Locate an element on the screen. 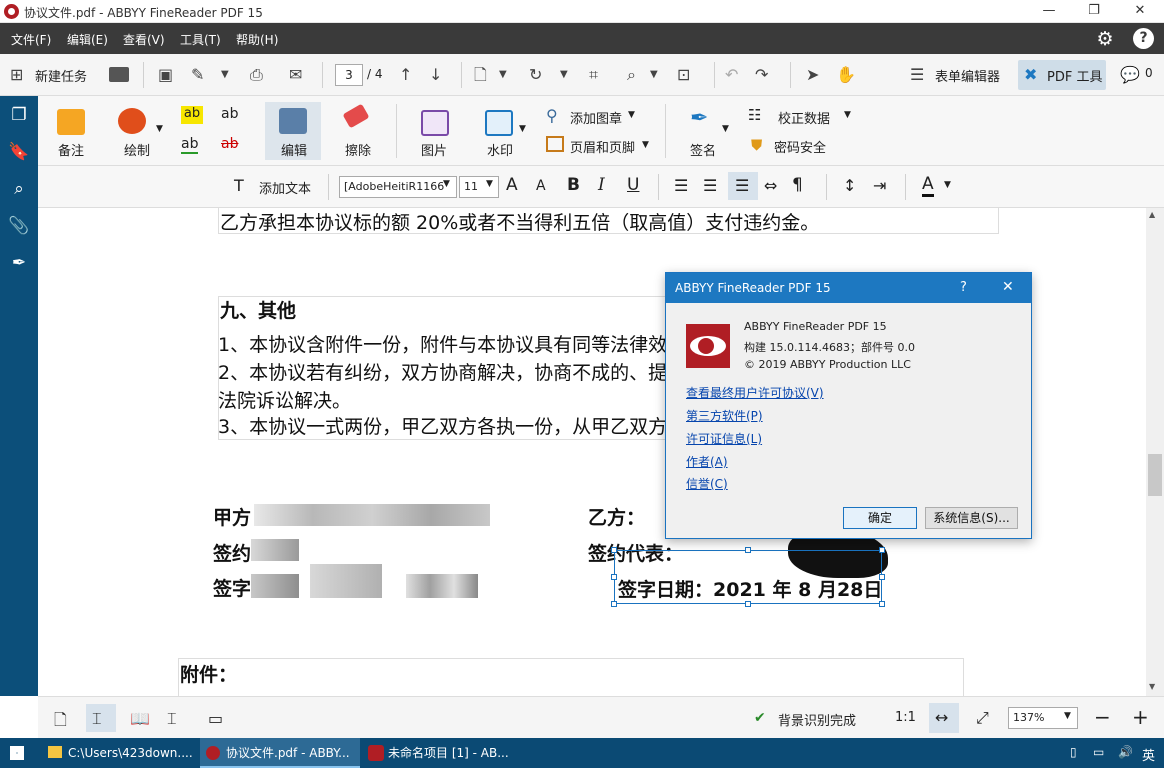 The height and width of the screenshot is (768, 1164). rotate-dropdown-icon: ▼ is located at coordinates (564, 75).